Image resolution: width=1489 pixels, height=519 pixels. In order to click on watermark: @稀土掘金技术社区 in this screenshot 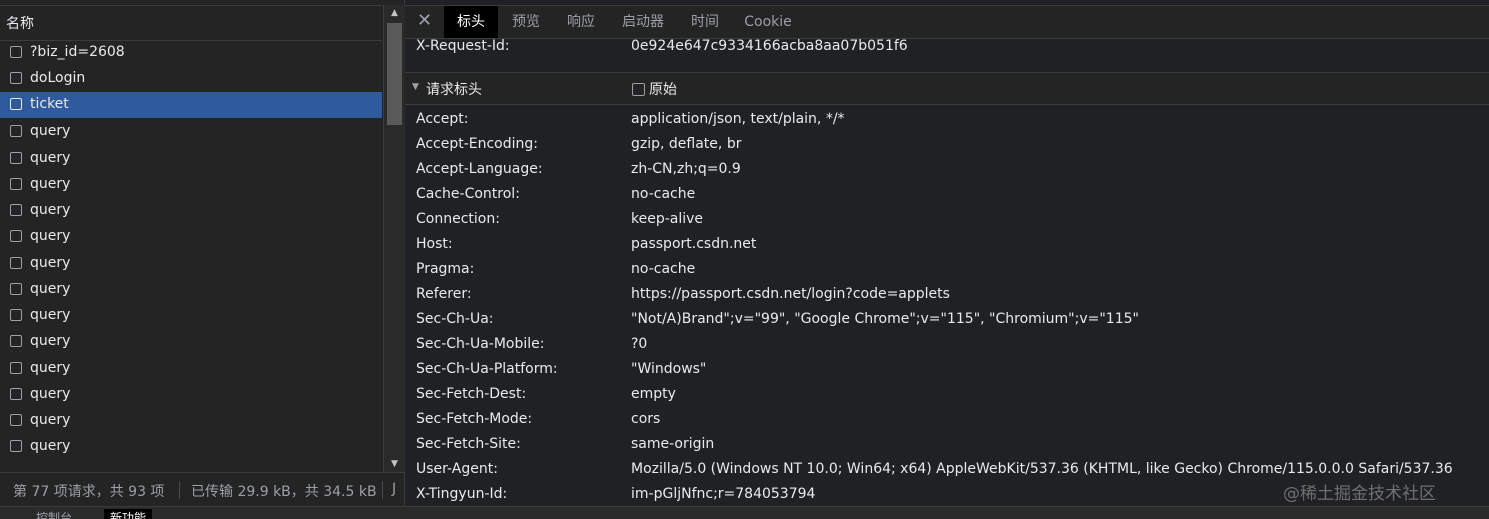, I will do `click(1359, 494)`.